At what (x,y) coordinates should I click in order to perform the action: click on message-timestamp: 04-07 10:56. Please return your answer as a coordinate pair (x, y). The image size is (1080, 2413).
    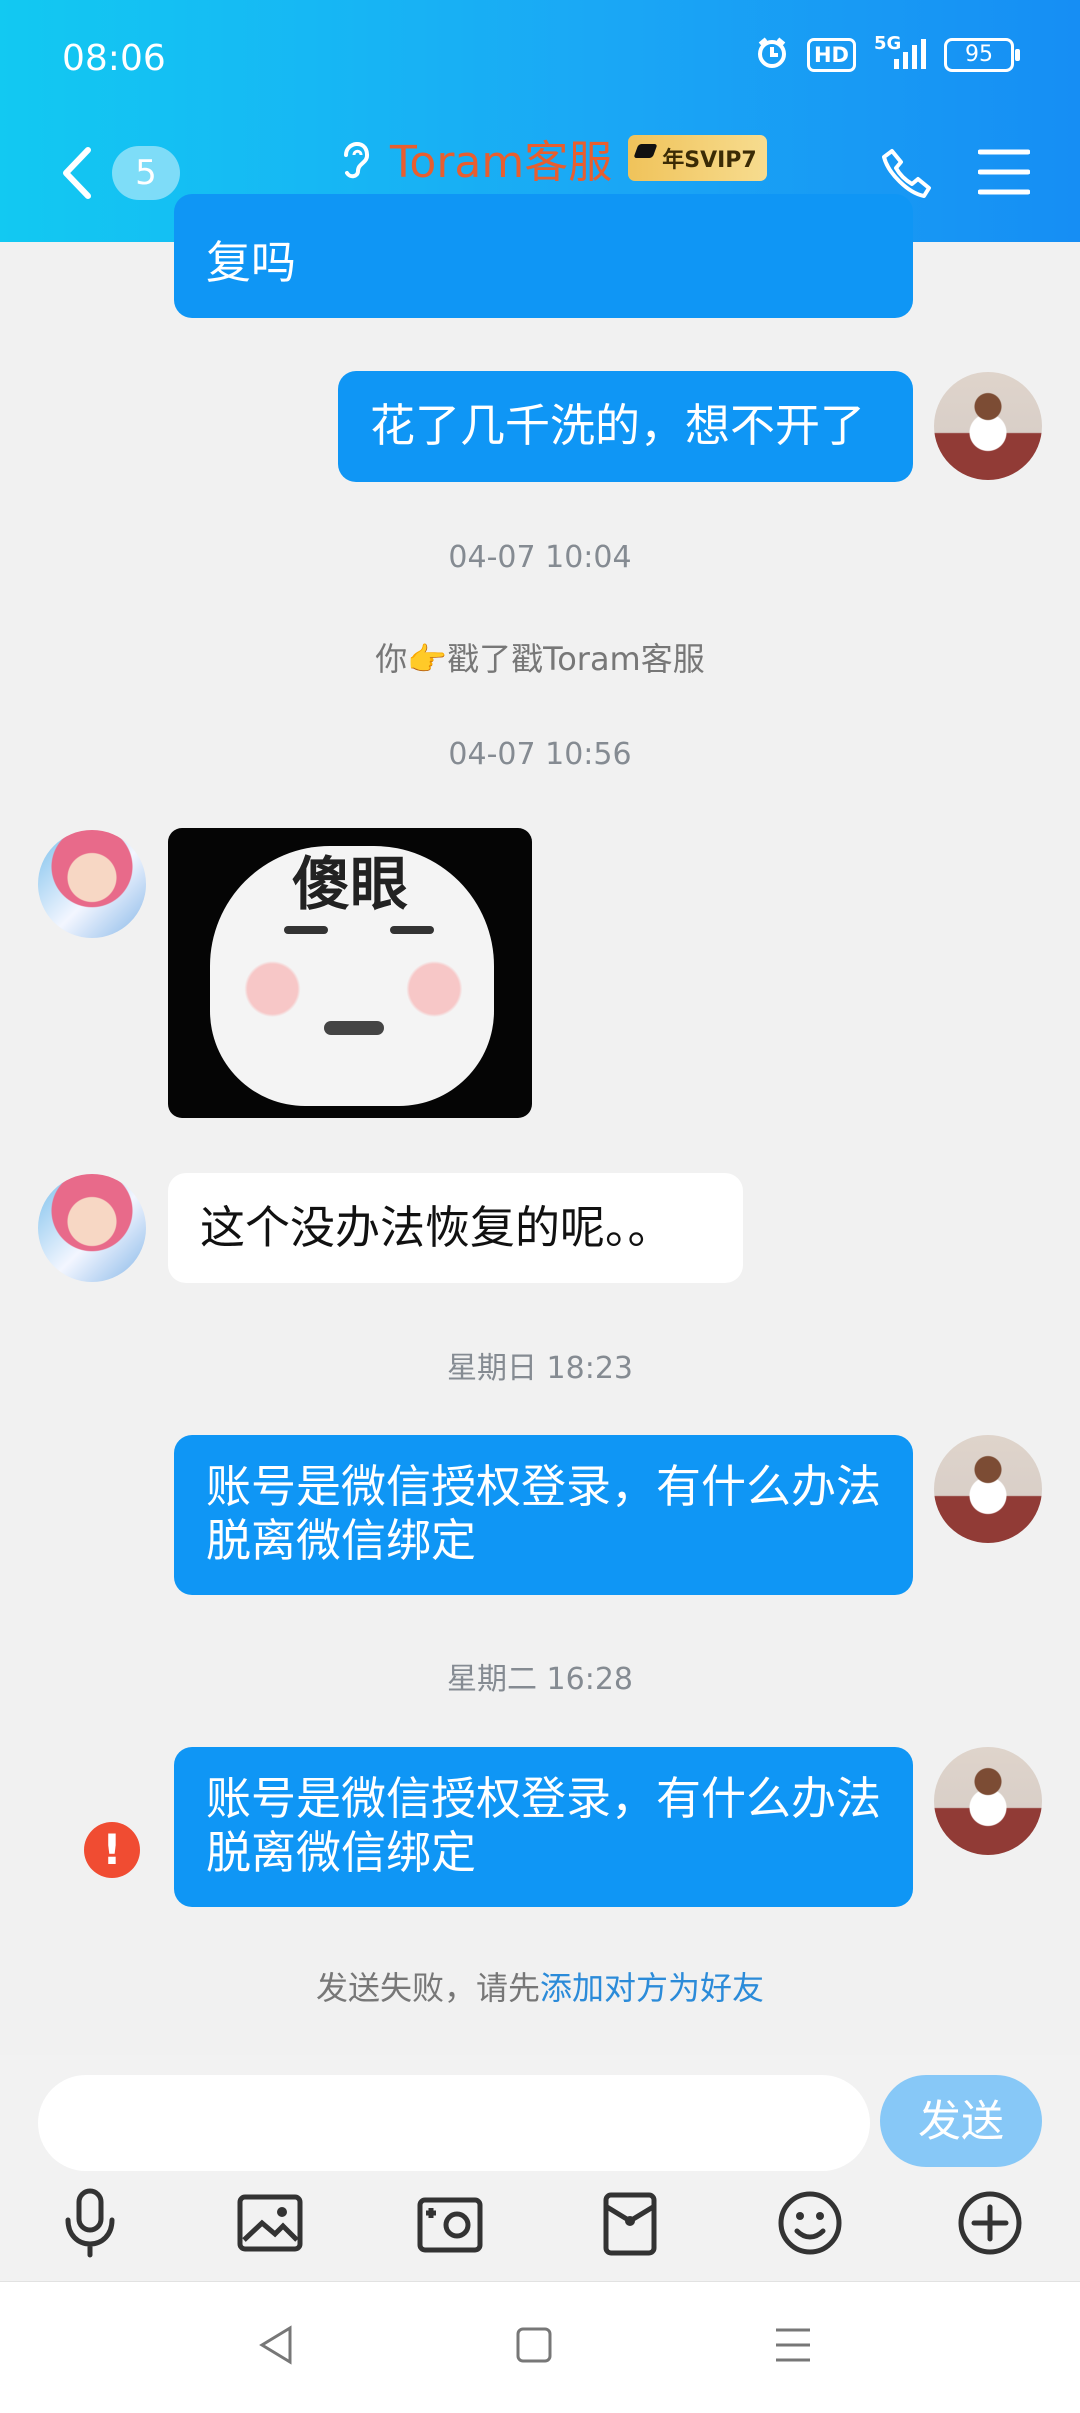
    Looking at the image, I should click on (540, 754).